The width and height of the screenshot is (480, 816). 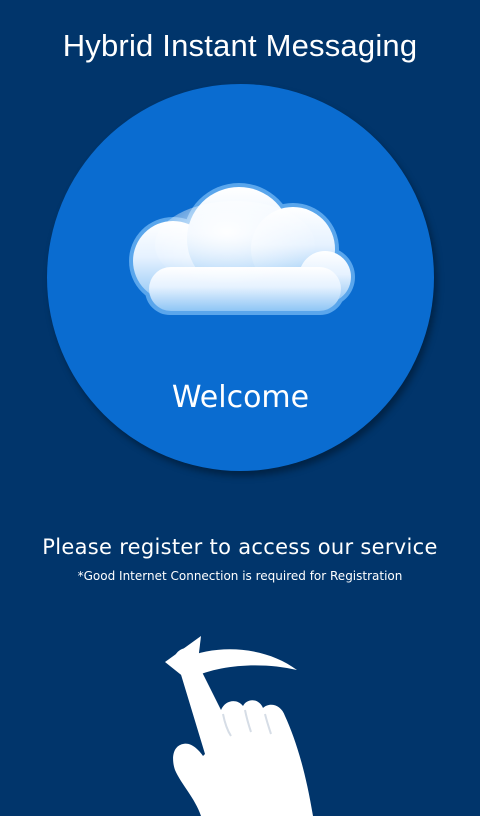 What do you see at coordinates (242, 249) in the screenshot?
I see `cloud-icon` at bounding box center [242, 249].